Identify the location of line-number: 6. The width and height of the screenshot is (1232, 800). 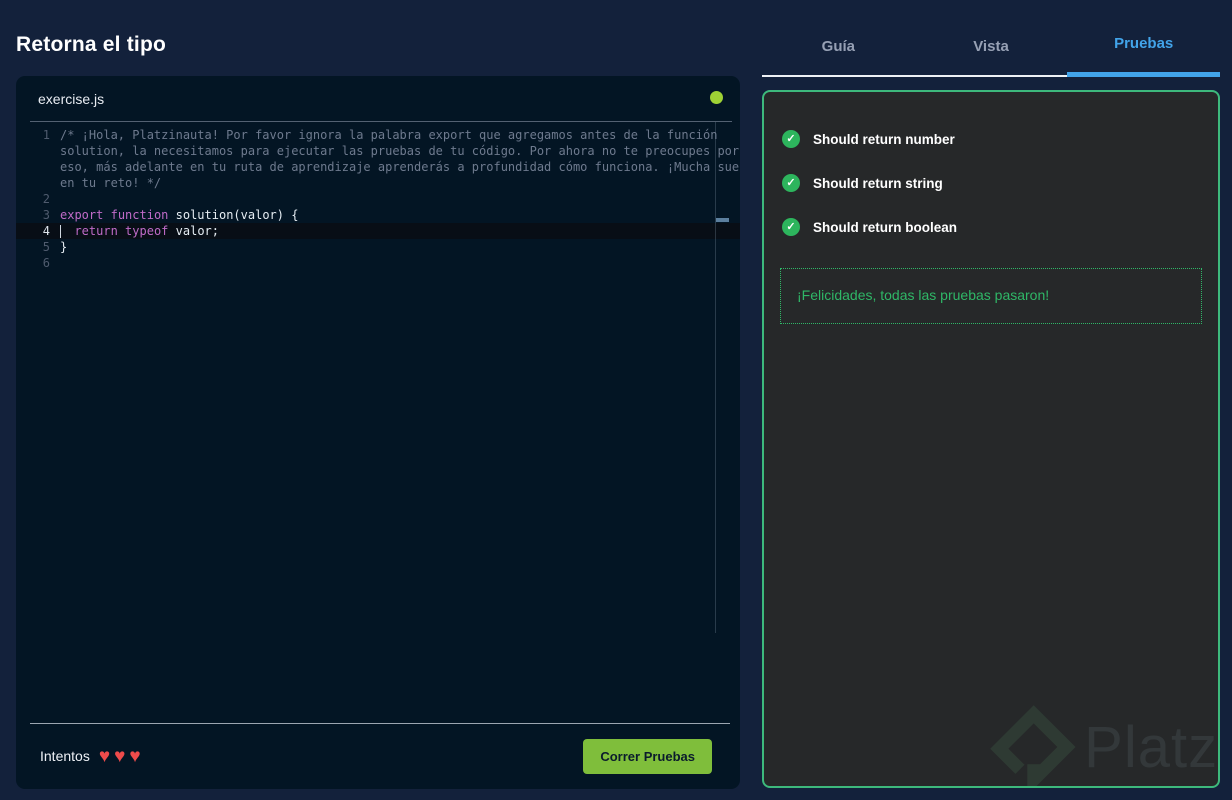
(46, 263).